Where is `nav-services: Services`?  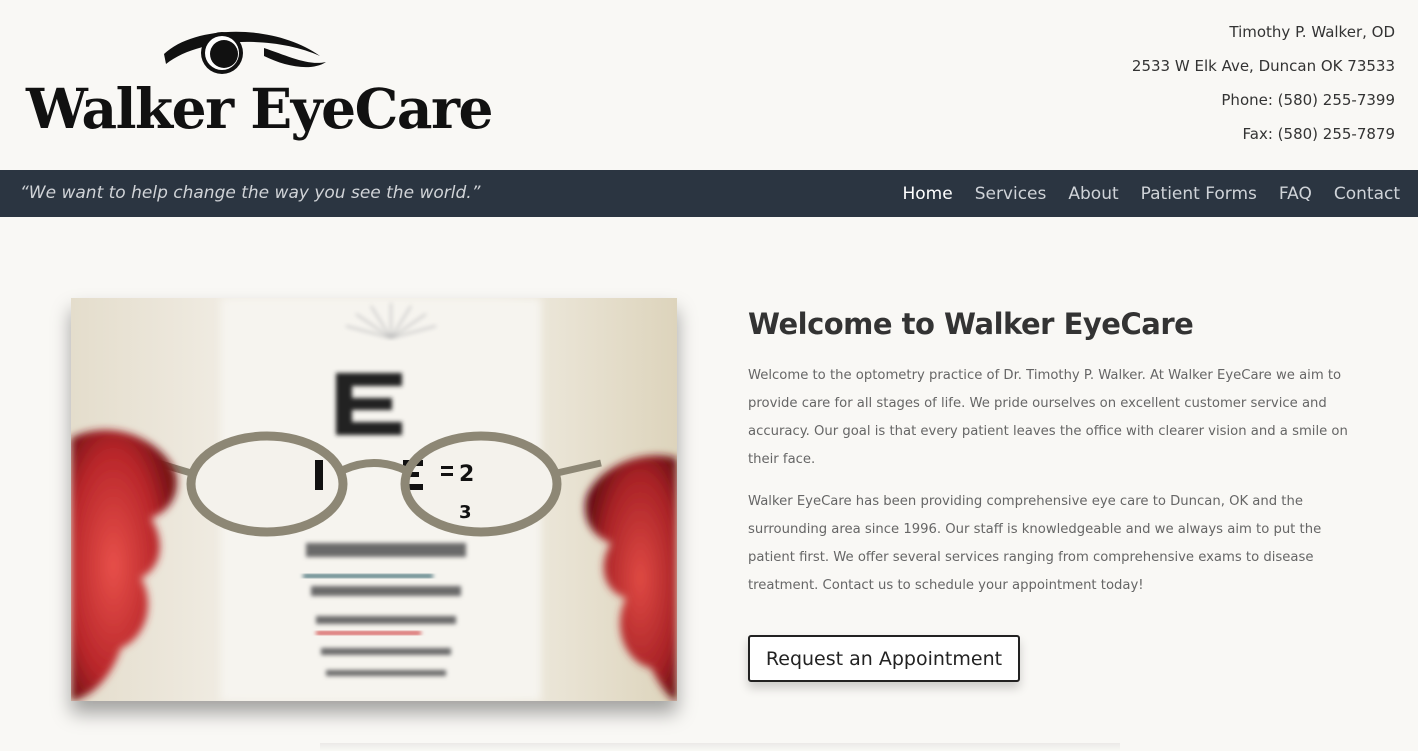
nav-services: Services is located at coordinates (1011, 194).